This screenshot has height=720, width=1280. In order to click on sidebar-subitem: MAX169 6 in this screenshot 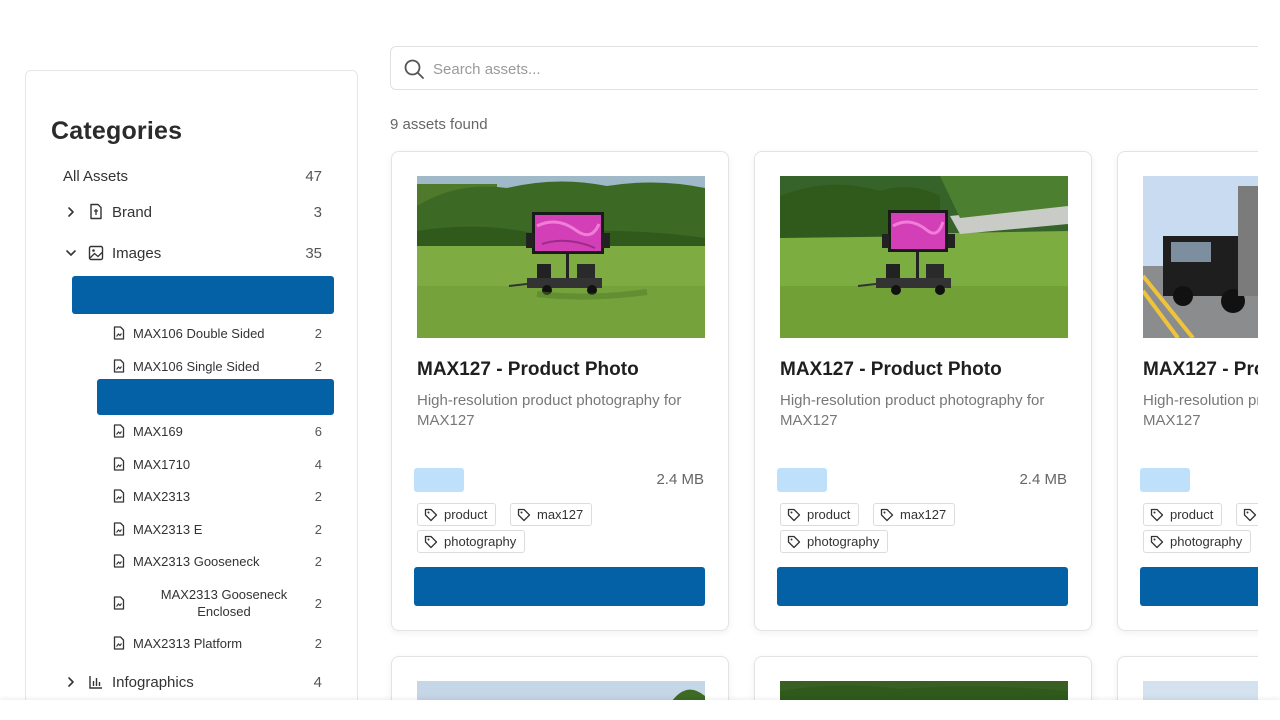, I will do `click(192, 431)`.